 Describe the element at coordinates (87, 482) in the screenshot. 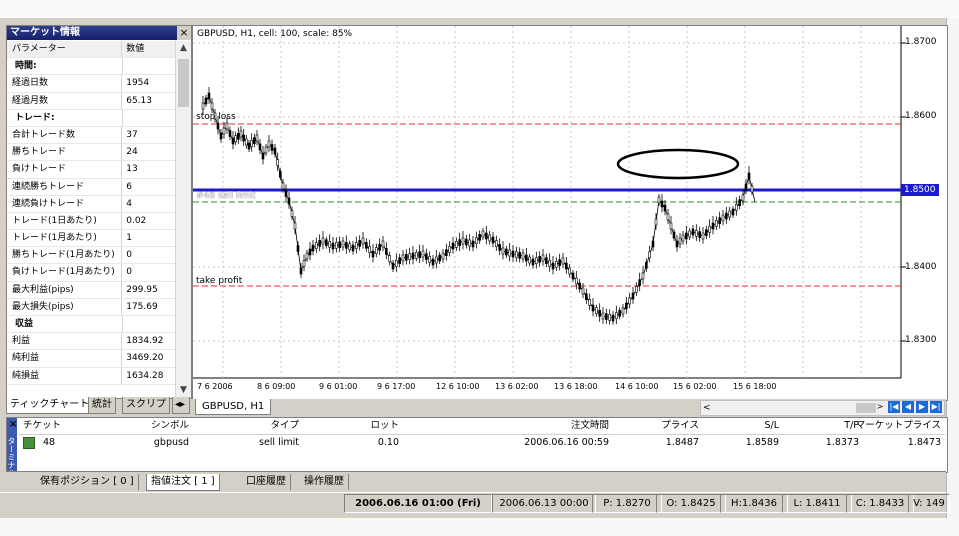

I see `tab-positions: 保有ポジション [ 0 ]` at that location.